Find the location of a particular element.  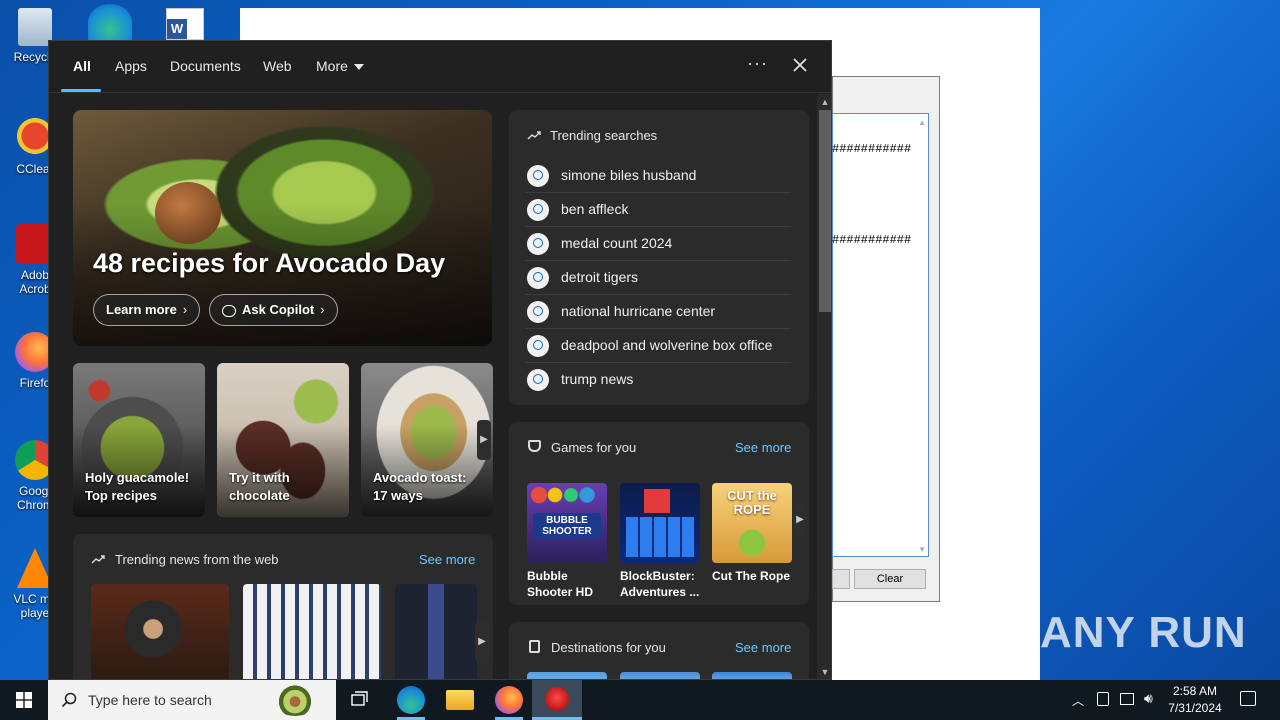

news-image-team is located at coordinates (312, 631).